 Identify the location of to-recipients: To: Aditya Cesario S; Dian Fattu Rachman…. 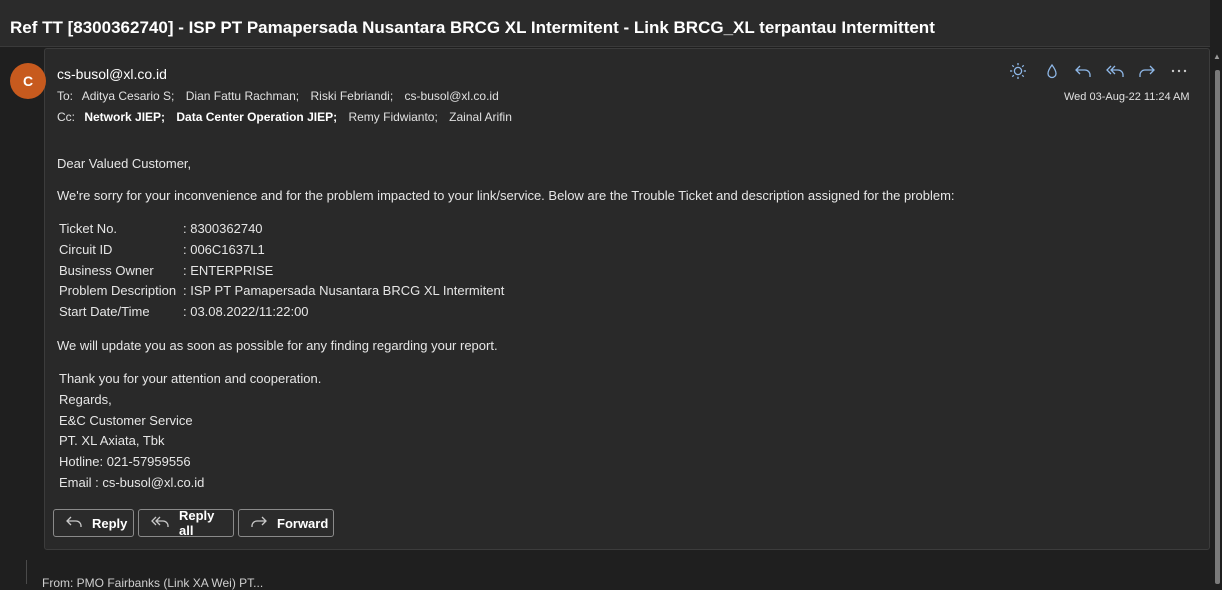
(282, 96).